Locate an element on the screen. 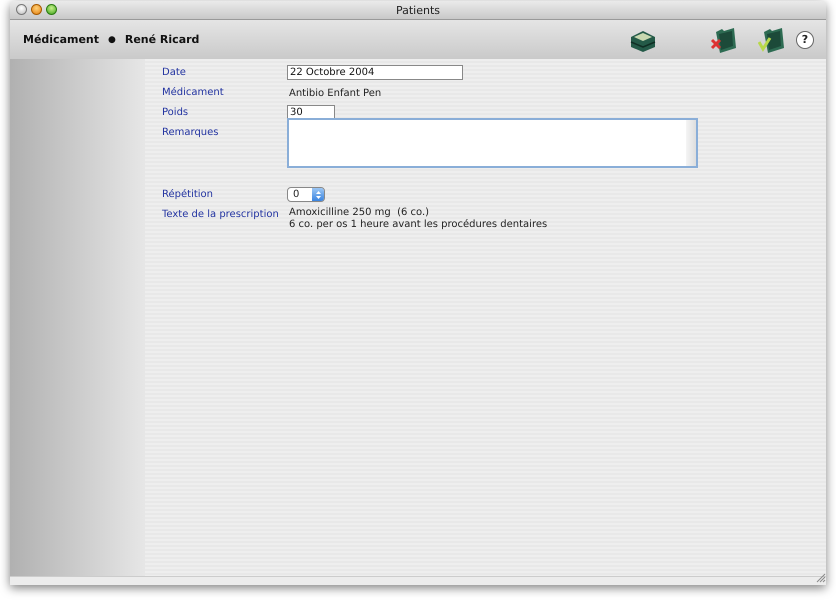 Image resolution: width=836 pixels, height=602 pixels. field-value: Antibio Enfant Pen is located at coordinates (335, 94).